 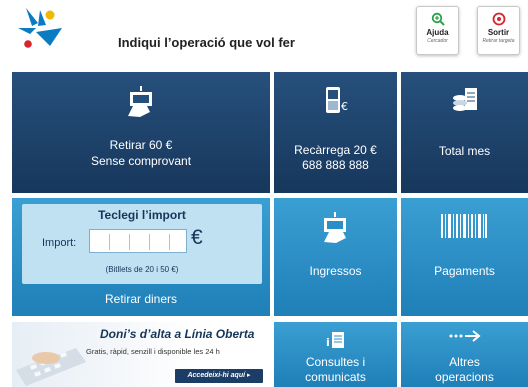 What do you see at coordinates (335, 227) in the screenshot?
I see `deposit-icon` at bounding box center [335, 227].